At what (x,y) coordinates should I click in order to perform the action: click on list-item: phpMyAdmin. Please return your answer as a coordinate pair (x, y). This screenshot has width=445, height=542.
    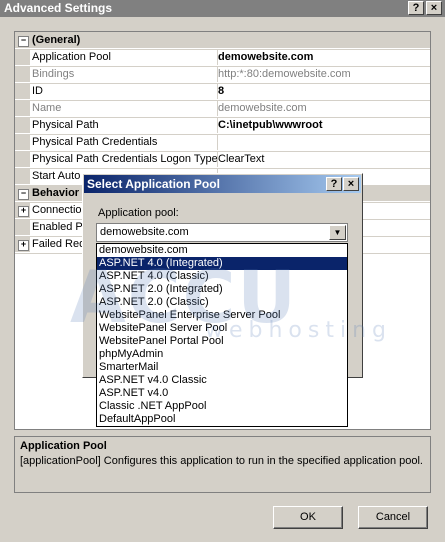
    Looking at the image, I should click on (222, 354).